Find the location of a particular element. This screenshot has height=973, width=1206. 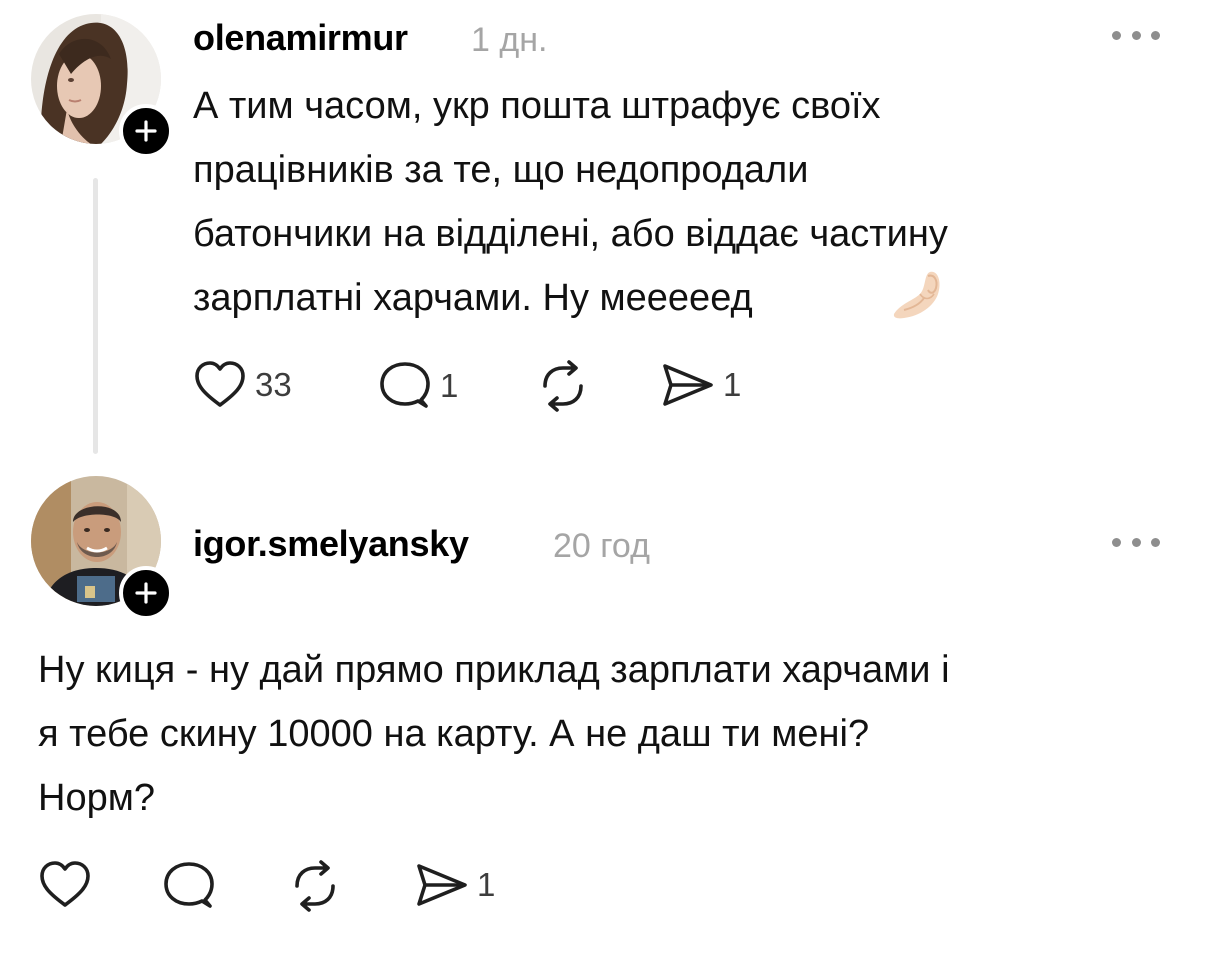

reply-button: 1 is located at coordinates (418, 386).